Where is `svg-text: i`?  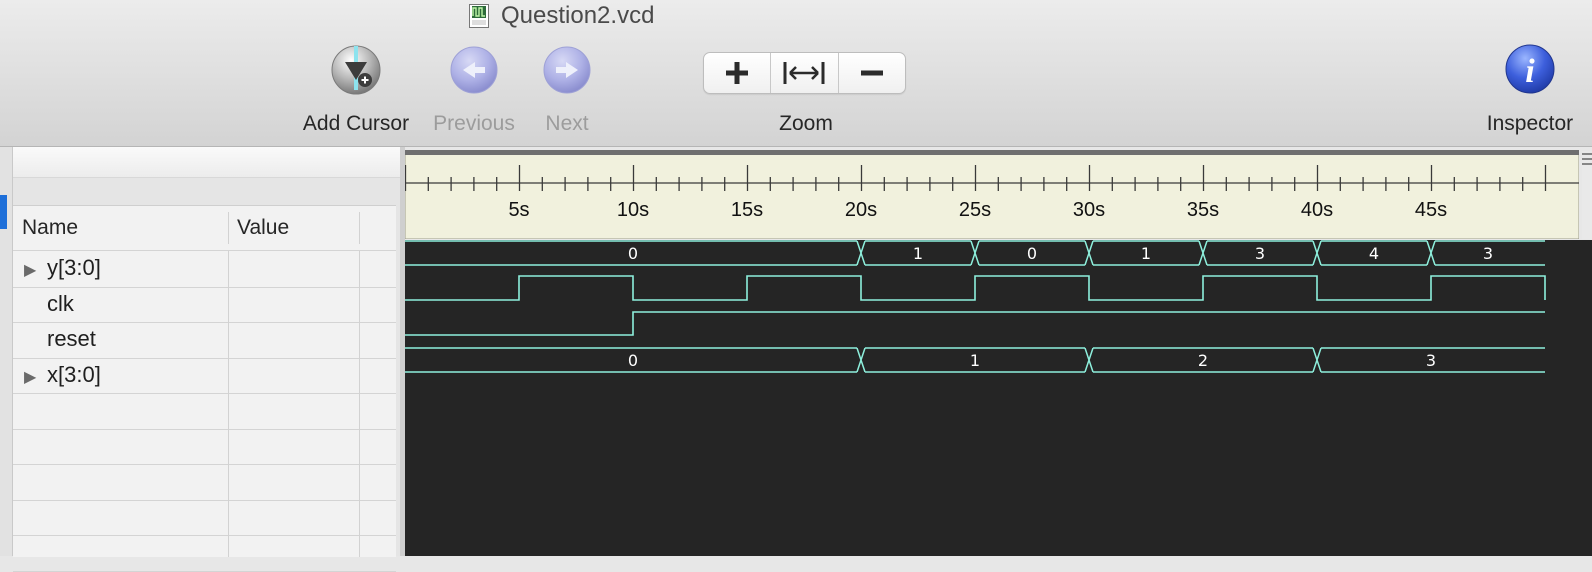 svg-text: i is located at coordinates (1530, 71).